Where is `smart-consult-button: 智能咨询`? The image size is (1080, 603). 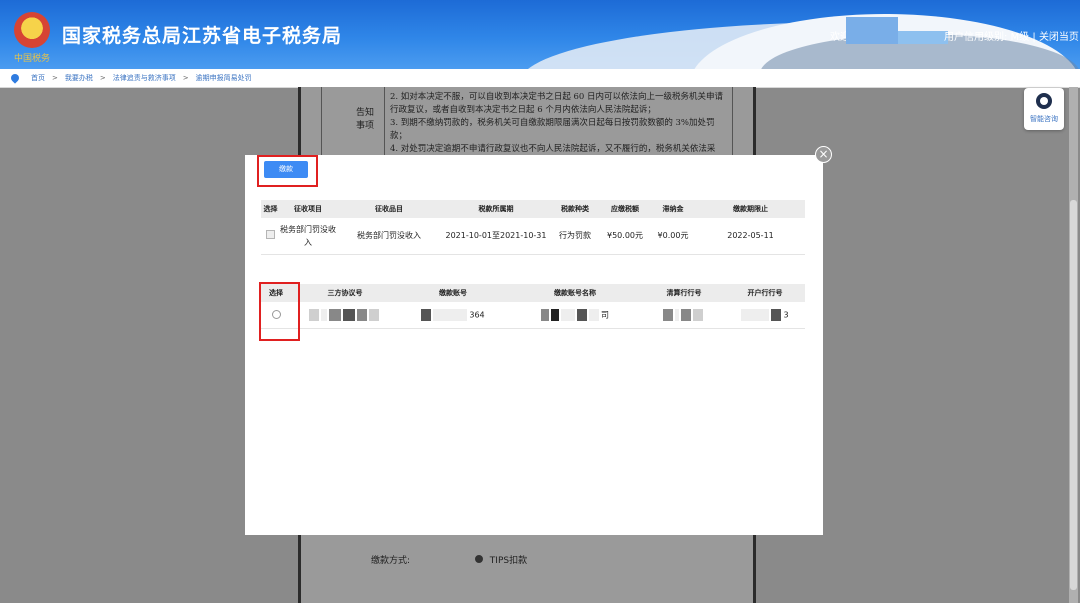
smart-consult-button: 智能咨询 is located at coordinates (1044, 109).